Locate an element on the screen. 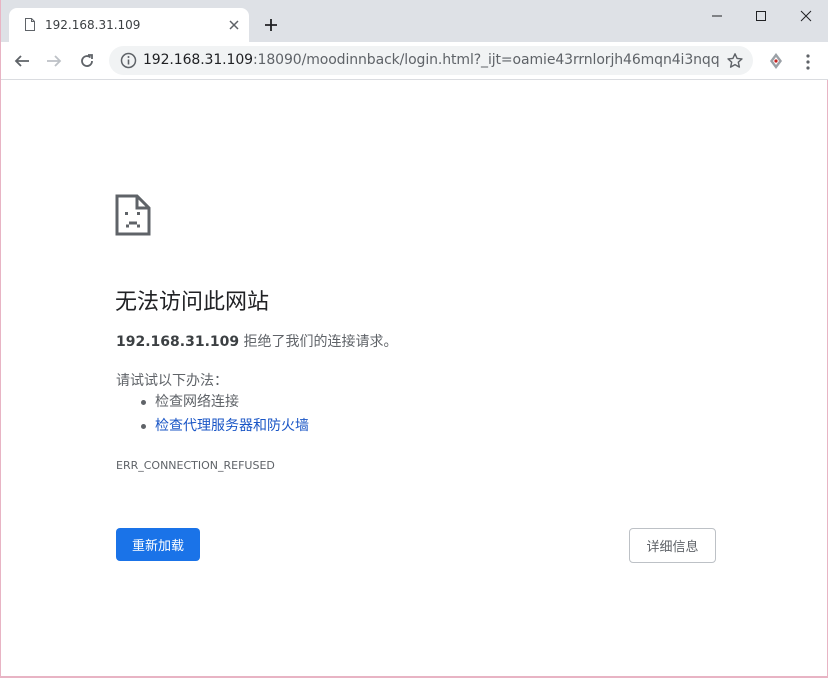 This screenshot has height=678, width=828. error-host: 192.168.31.109 is located at coordinates (178, 342).